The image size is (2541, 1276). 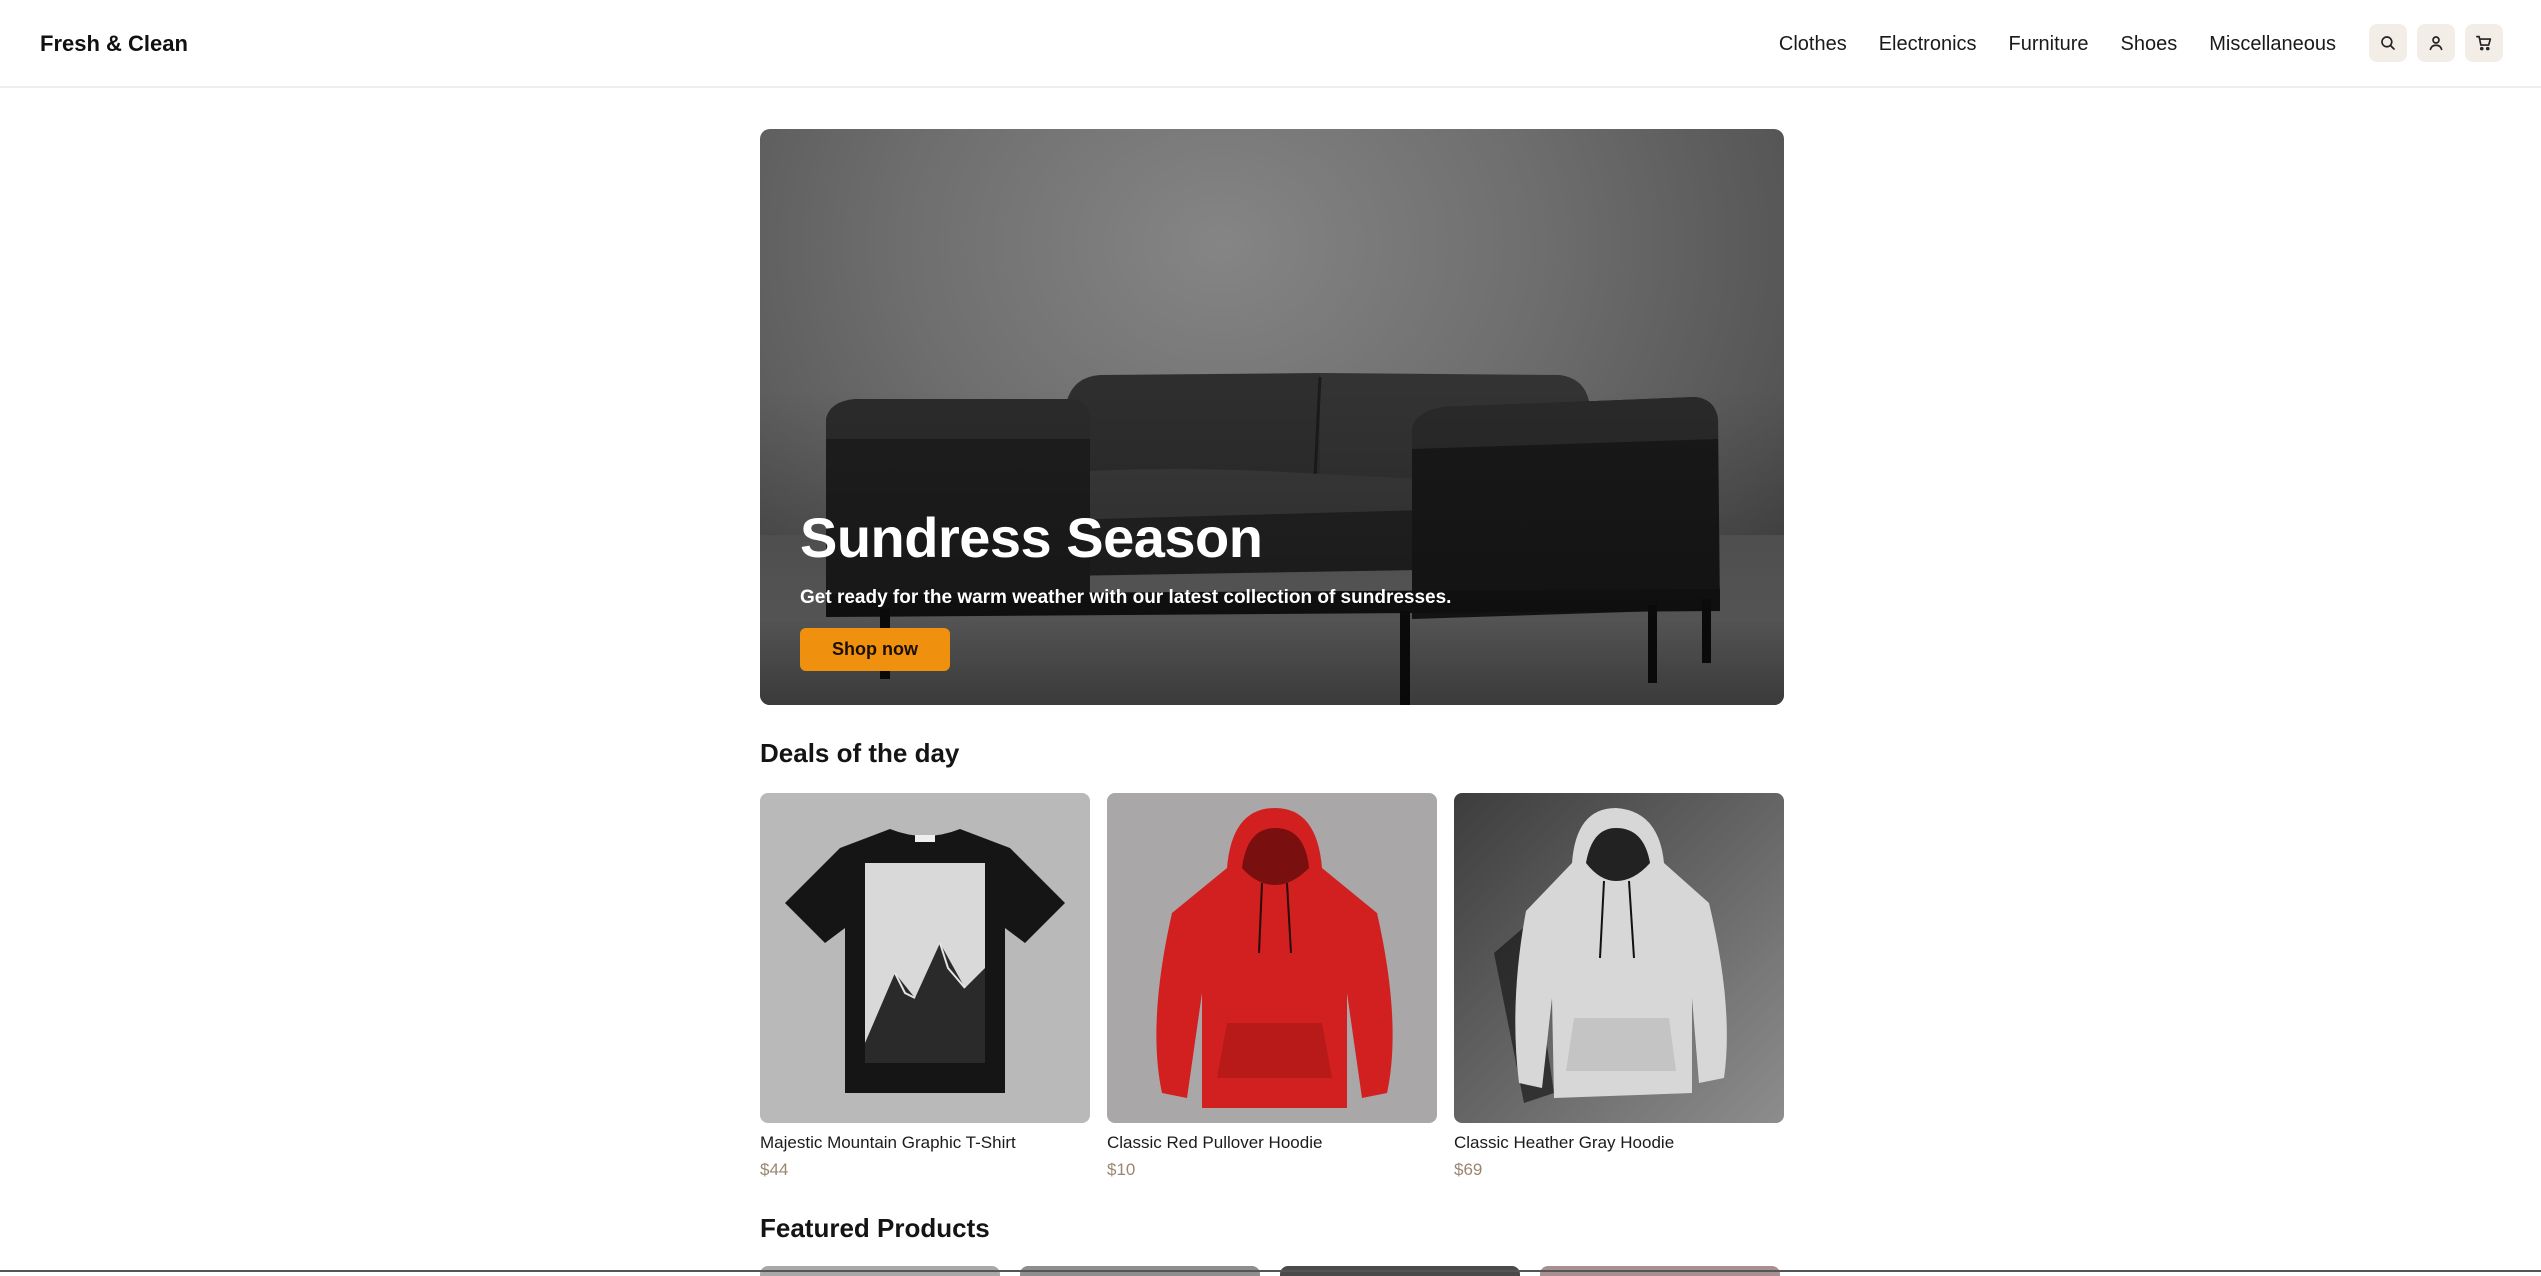 I want to click on product-price: $10, so click(x=1121, y=1169).